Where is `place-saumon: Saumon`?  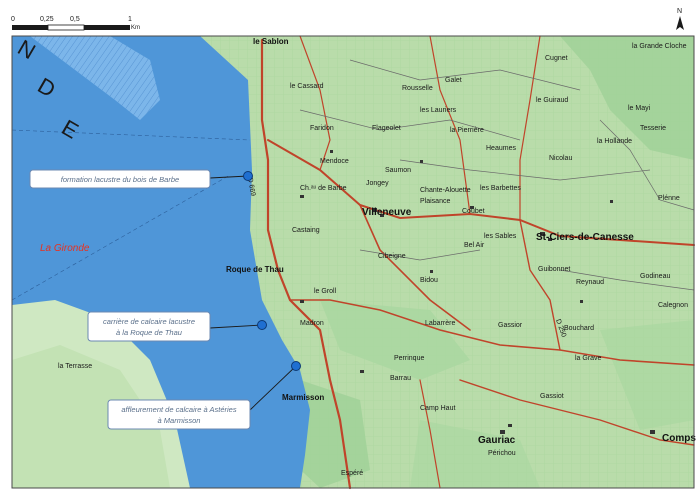 place-saumon: Saumon is located at coordinates (398, 170).